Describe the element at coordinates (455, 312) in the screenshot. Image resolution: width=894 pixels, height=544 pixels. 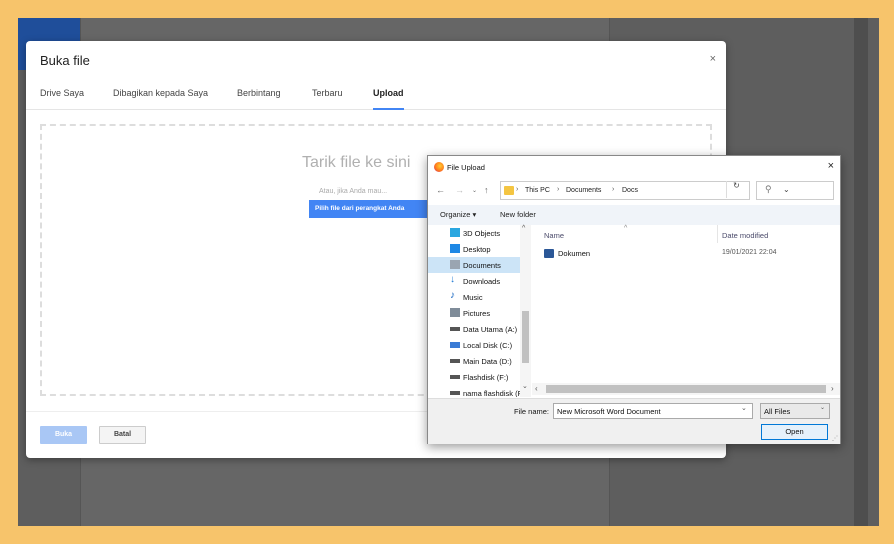
I see `pictures-icon` at that location.